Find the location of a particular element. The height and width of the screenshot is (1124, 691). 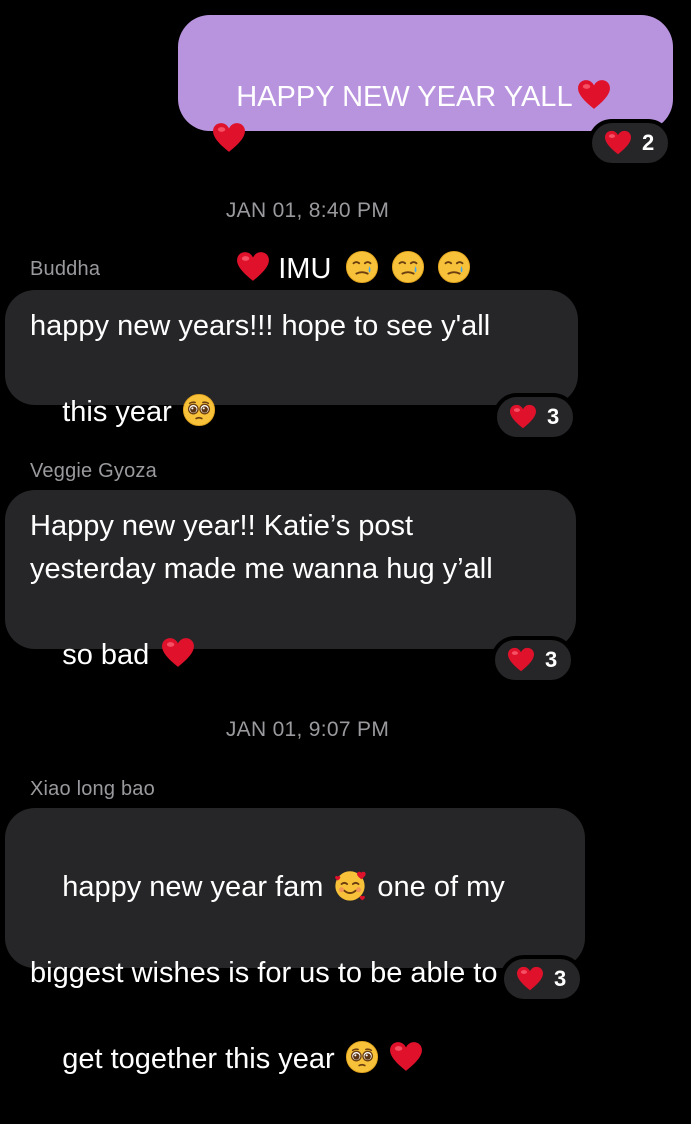

message-text: happy new year fam is located at coordinates (193, 887).